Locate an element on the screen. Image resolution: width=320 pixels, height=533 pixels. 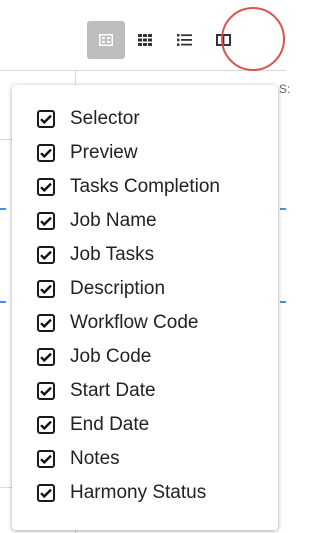
column-option-job-code: Job Code is located at coordinates (145, 357).